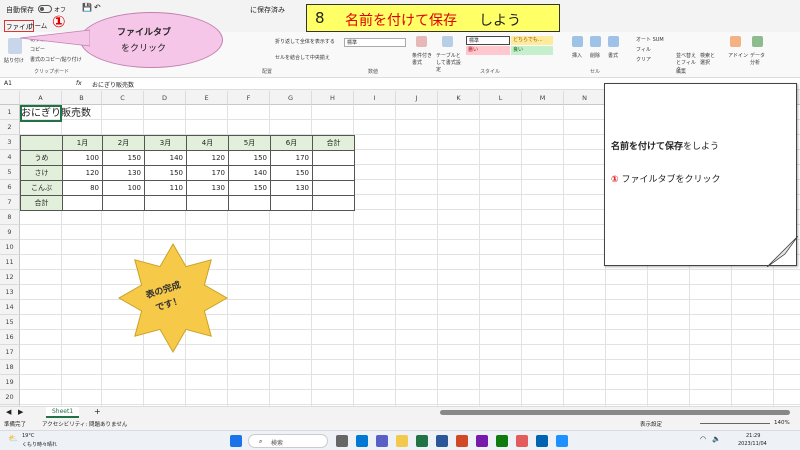  Describe the element at coordinates (577, 41) in the screenshot. I see `insert-icon` at that location.